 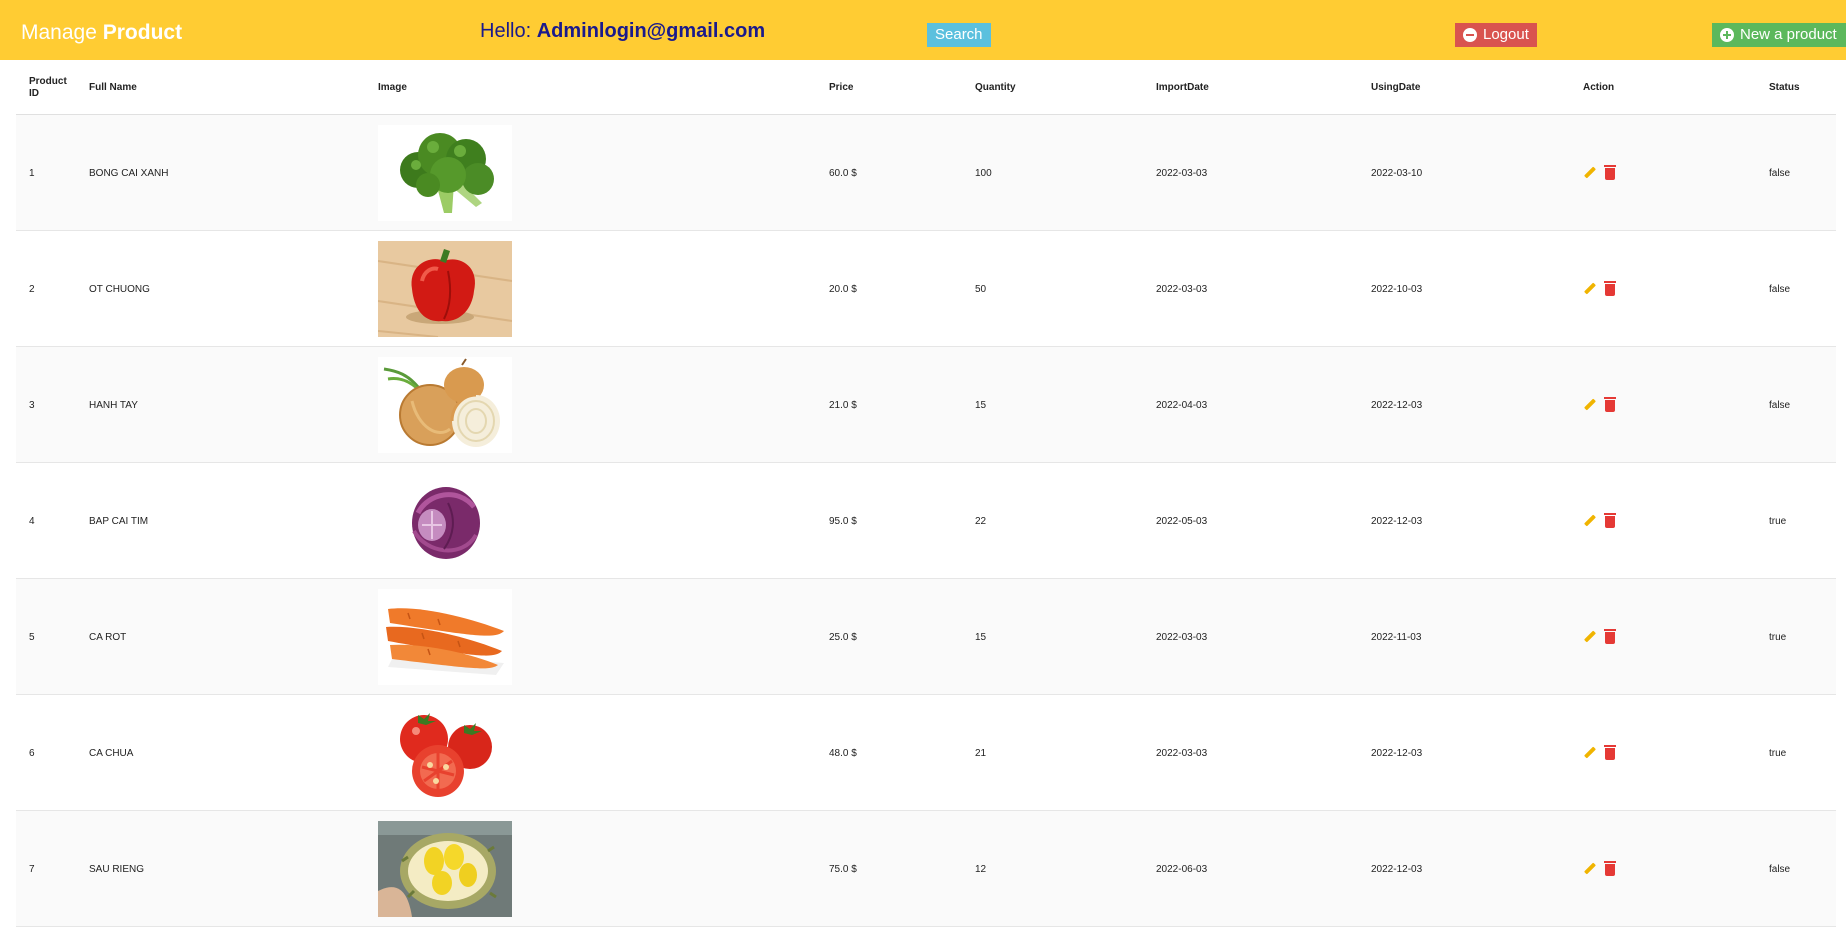 What do you see at coordinates (113, 405) in the screenshot?
I see `product-name: HANH TAY` at bounding box center [113, 405].